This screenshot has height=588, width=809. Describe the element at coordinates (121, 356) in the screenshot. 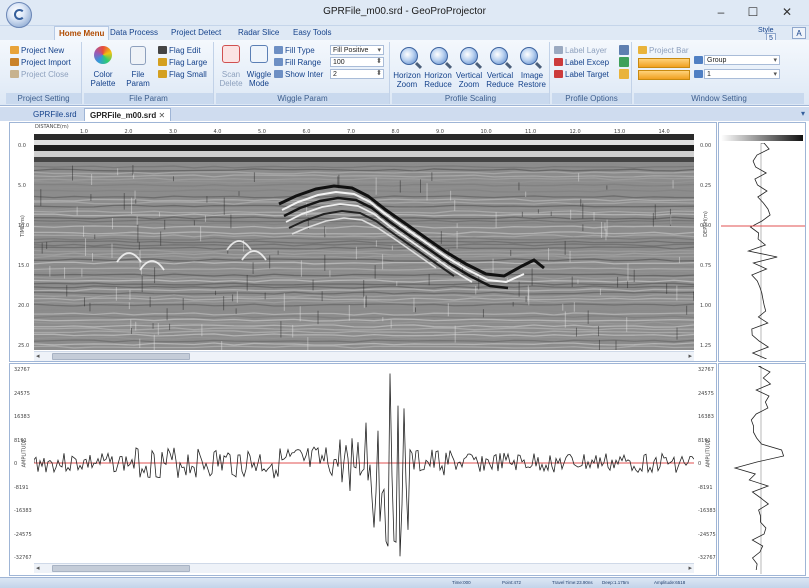

I see `radargram-scroll-thumb` at that location.